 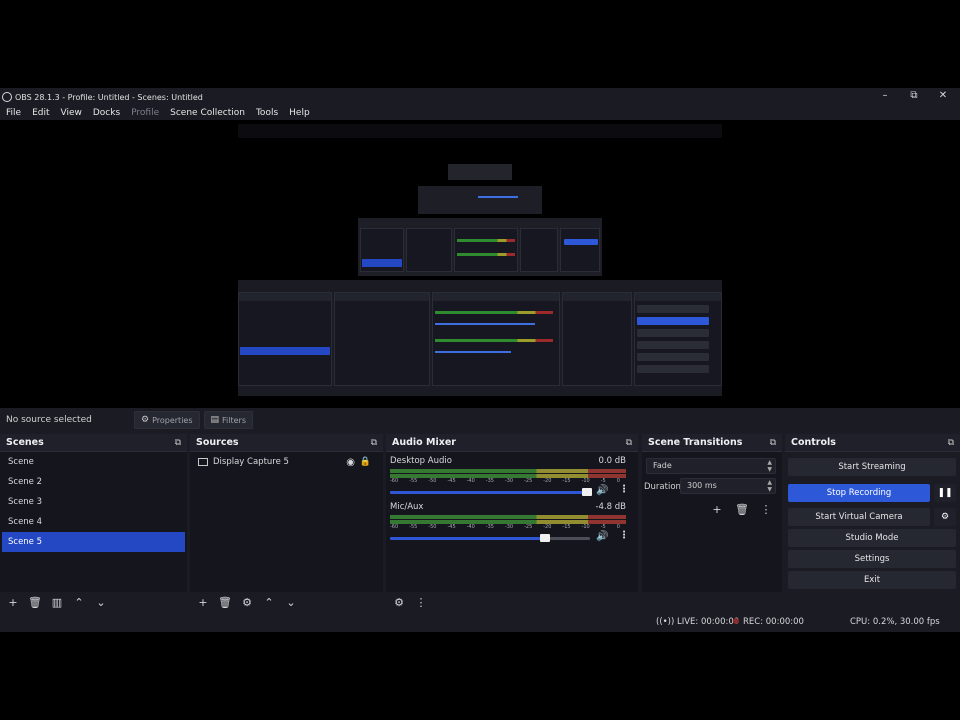 I want to click on scene-item: Scene 3, so click(x=93, y=502).